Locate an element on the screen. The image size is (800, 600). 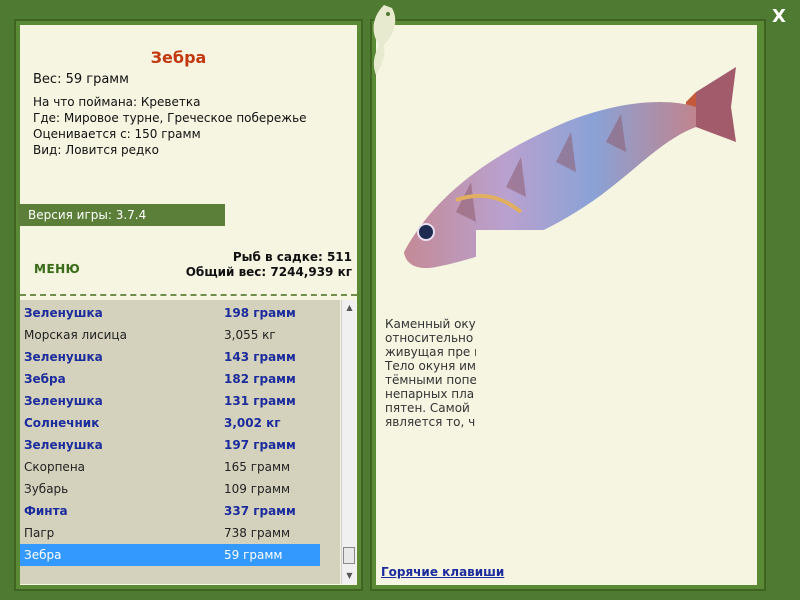
list-scrollbar: ▲ ▼ is located at coordinates (348, 442).